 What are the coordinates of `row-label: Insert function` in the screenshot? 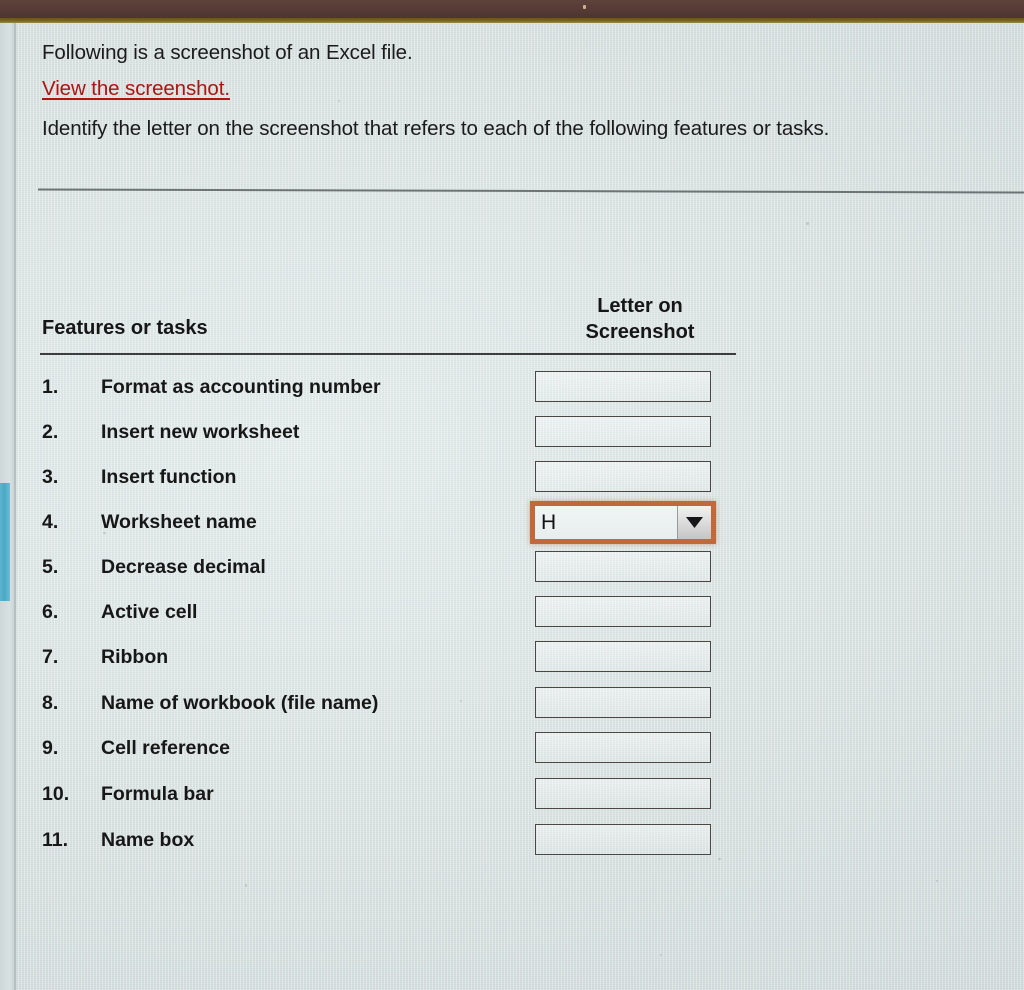 It's located at (169, 477).